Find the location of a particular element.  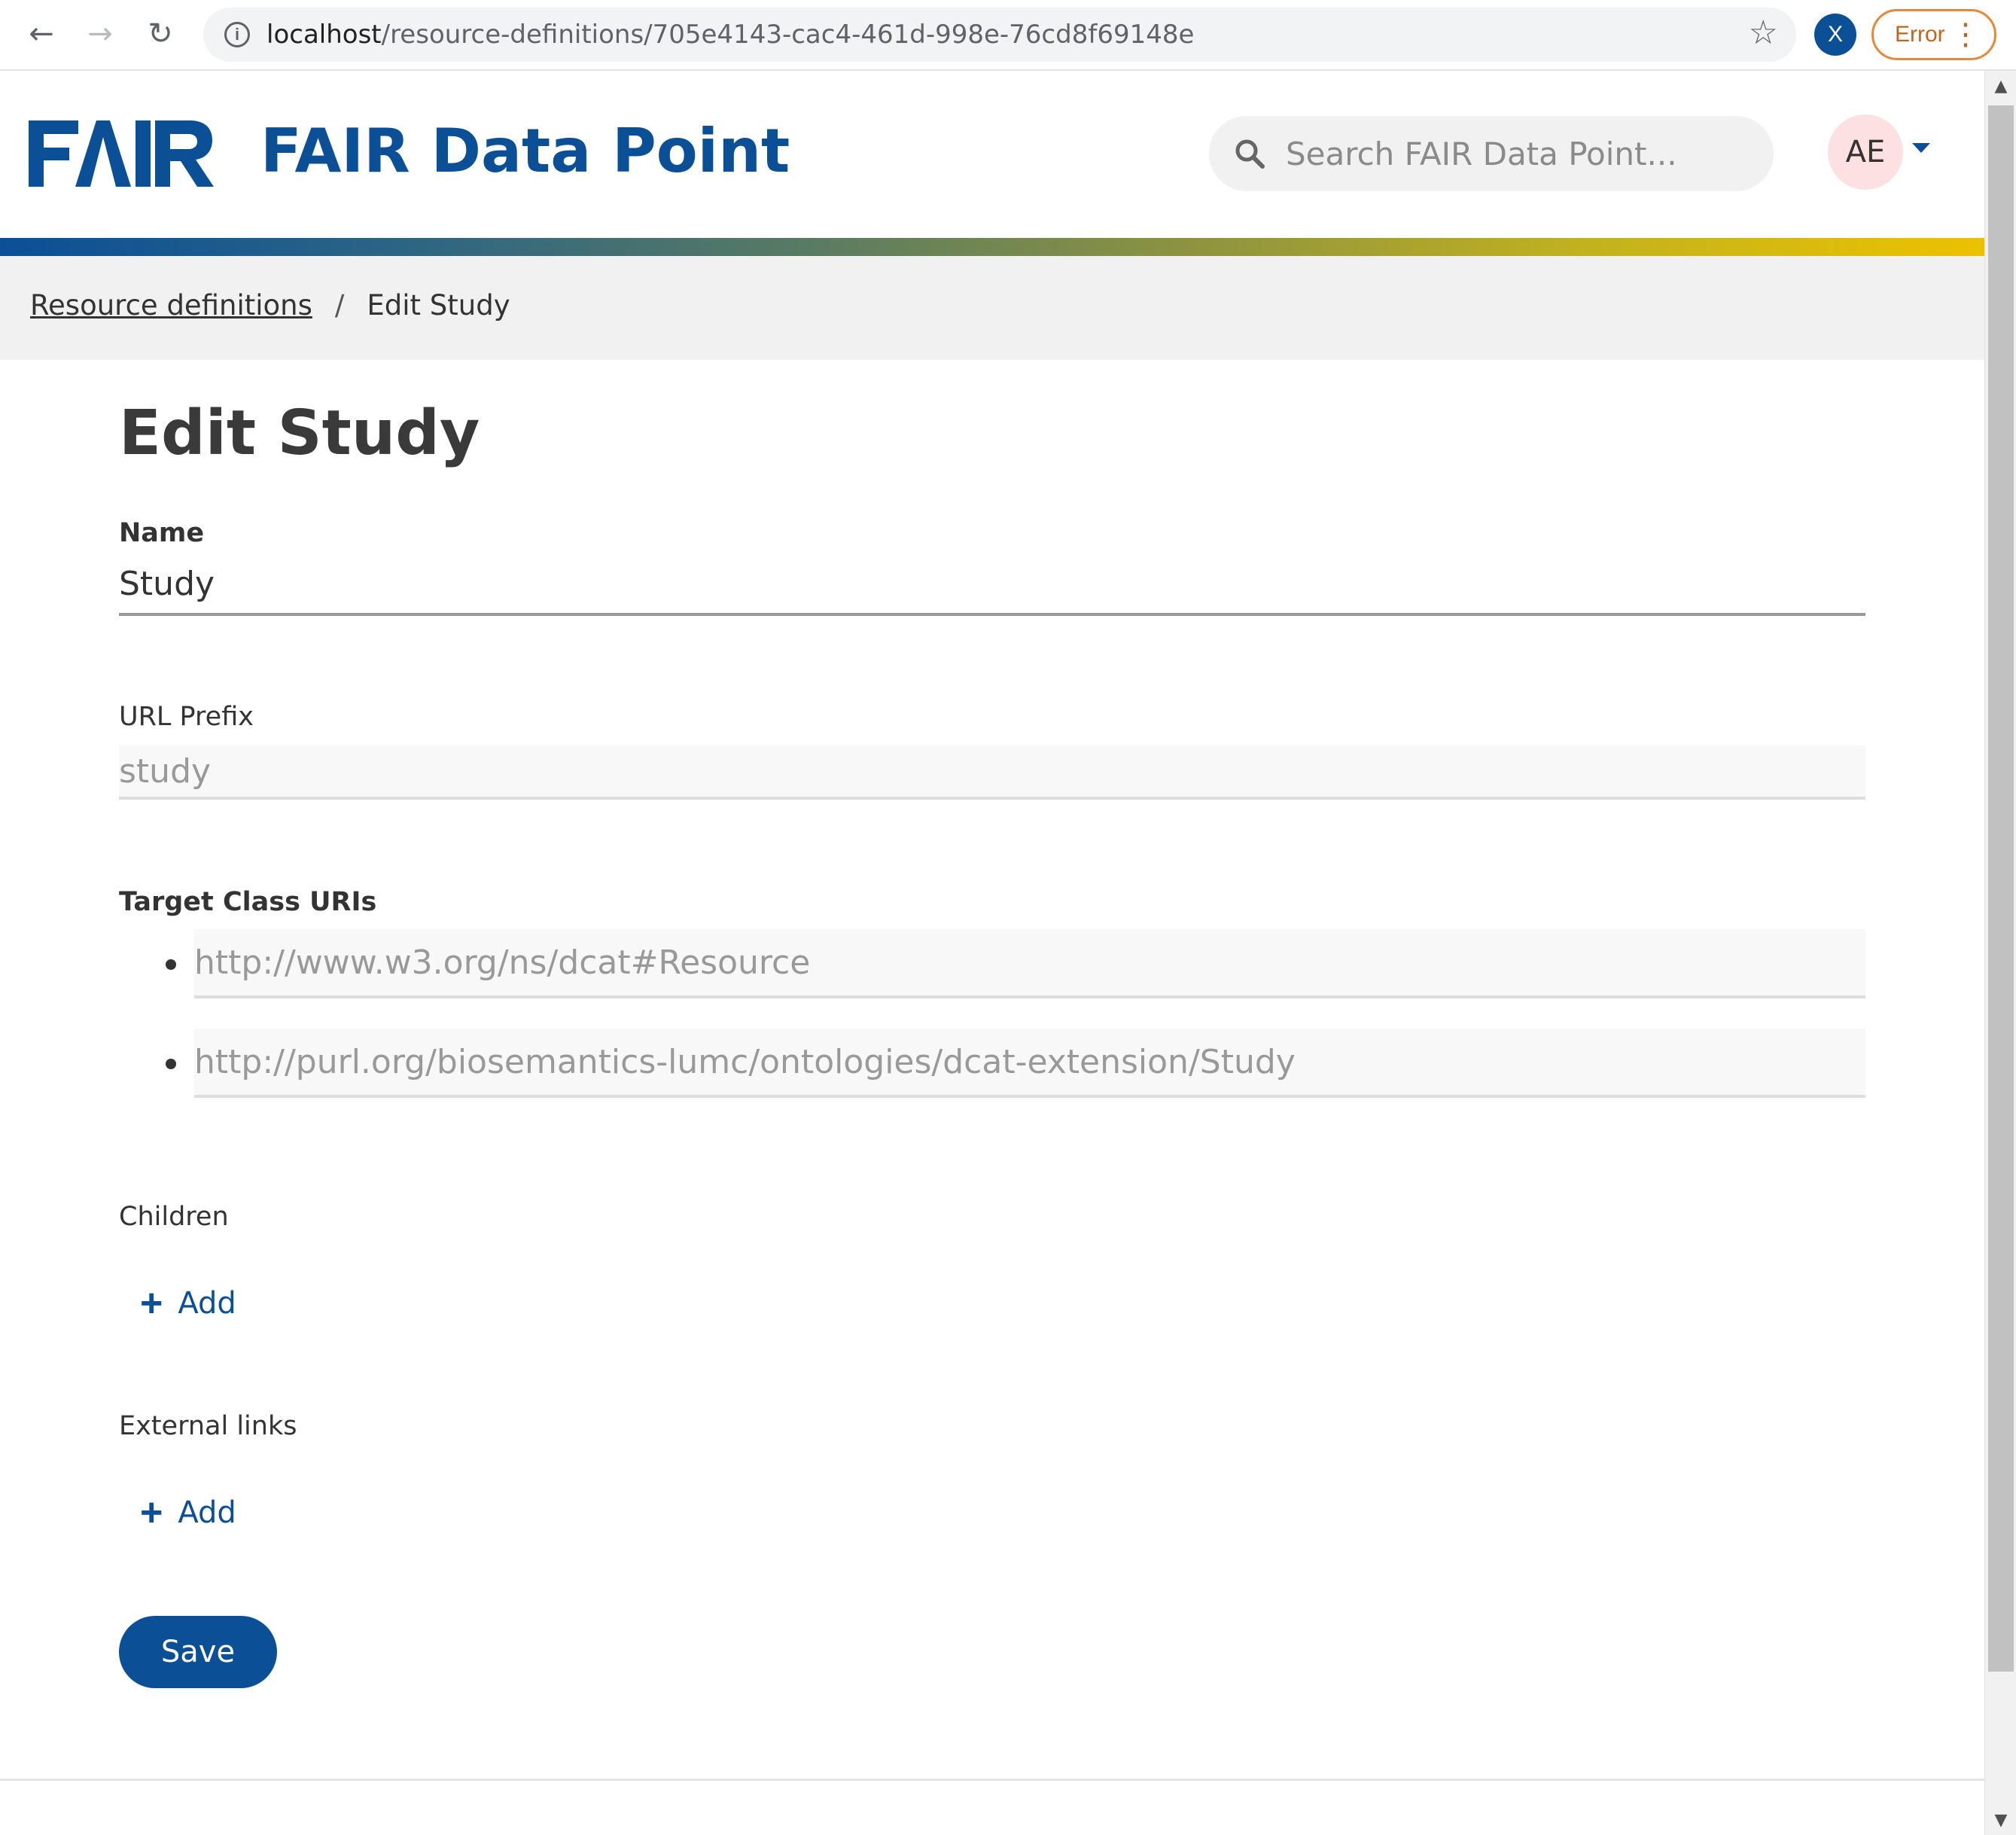

breadcrumb-link-resource-definitions: Resource definitions is located at coordinates (171, 305).